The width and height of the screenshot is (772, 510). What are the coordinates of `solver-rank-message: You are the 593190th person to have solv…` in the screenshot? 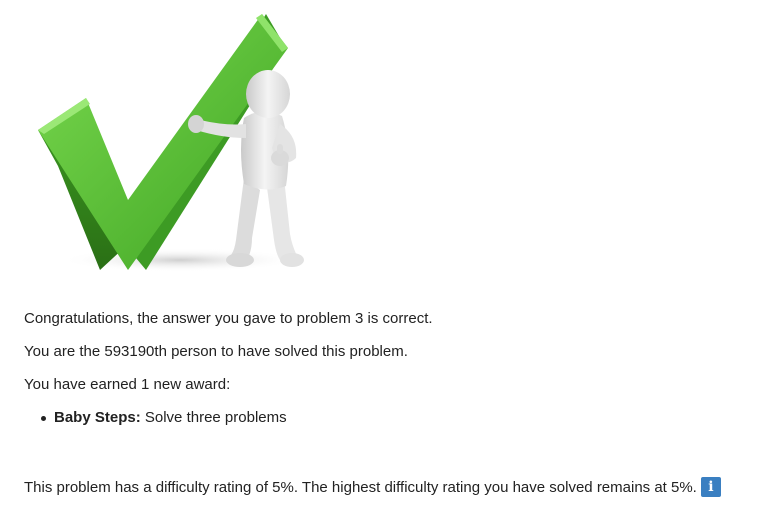 It's located at (216, 351).